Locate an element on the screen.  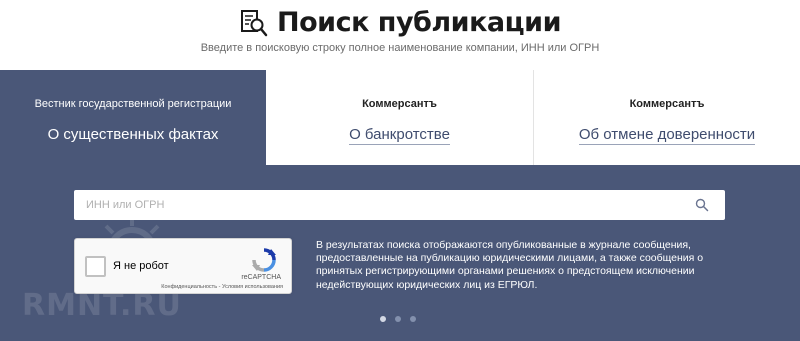
search-box is located at coordinates (399, 205).